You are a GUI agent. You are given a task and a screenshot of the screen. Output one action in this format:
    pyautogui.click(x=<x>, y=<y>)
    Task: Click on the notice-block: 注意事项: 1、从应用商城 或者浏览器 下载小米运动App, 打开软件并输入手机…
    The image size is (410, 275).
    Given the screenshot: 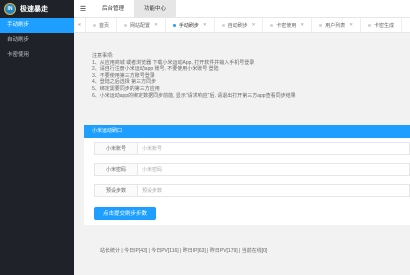 What is the action you would take?
    pyautogui.click(x=247, y=76)
    